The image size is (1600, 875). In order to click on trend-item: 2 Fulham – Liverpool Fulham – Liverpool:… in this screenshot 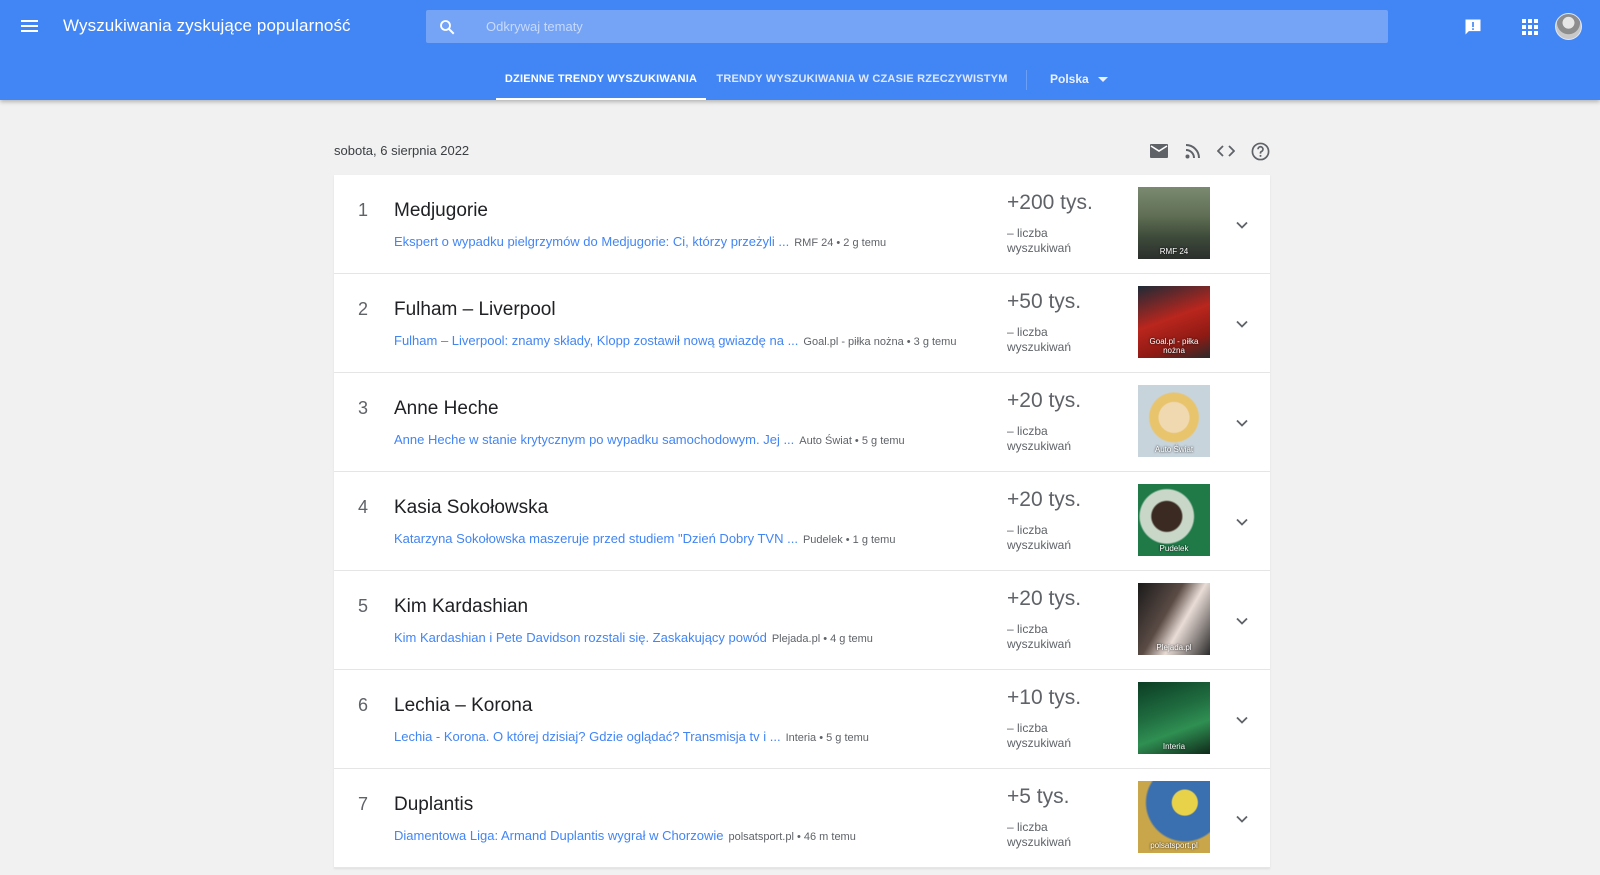, I will do `click(802, 323)`.